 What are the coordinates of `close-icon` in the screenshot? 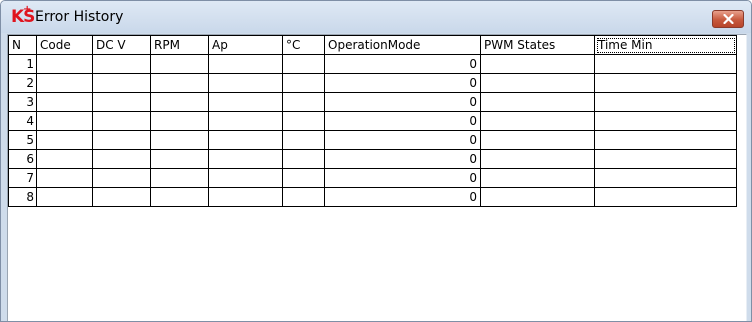 It's located at (728, 19).